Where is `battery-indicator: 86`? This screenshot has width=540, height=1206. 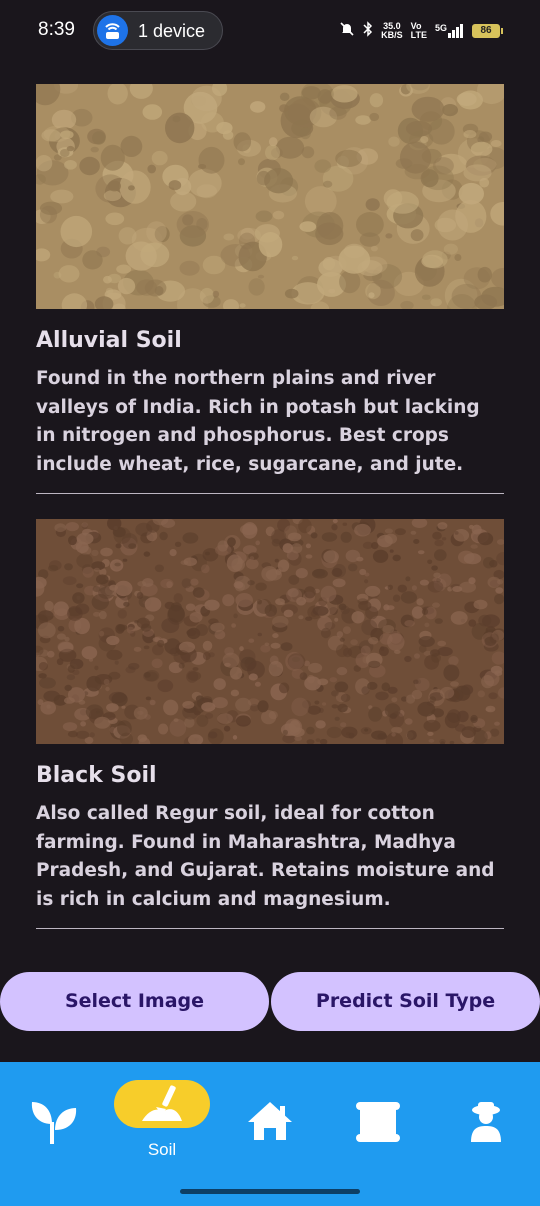 battery-indicator: 86 is located at coordinates (487, 31).